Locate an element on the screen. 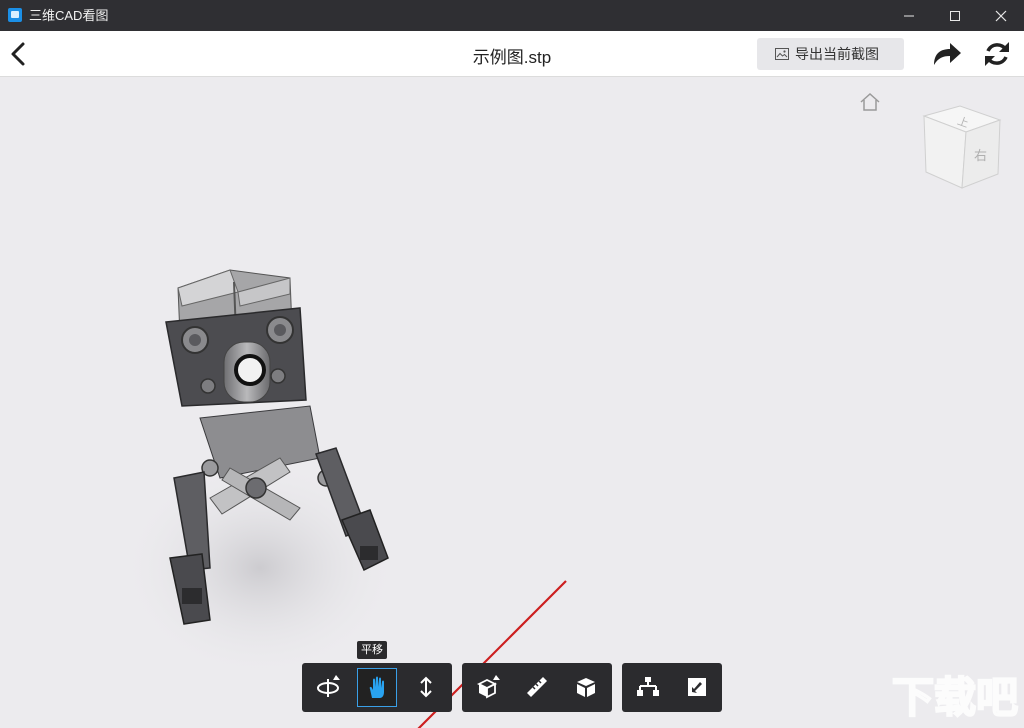  home-icon is located at coordinates (870, 101).